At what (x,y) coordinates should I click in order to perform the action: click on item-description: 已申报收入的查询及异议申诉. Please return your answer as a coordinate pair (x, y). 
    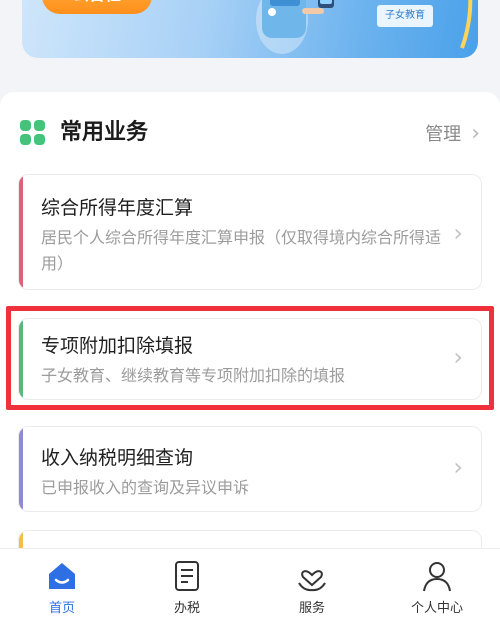
    Looking at the image, I should click on (145, 487).